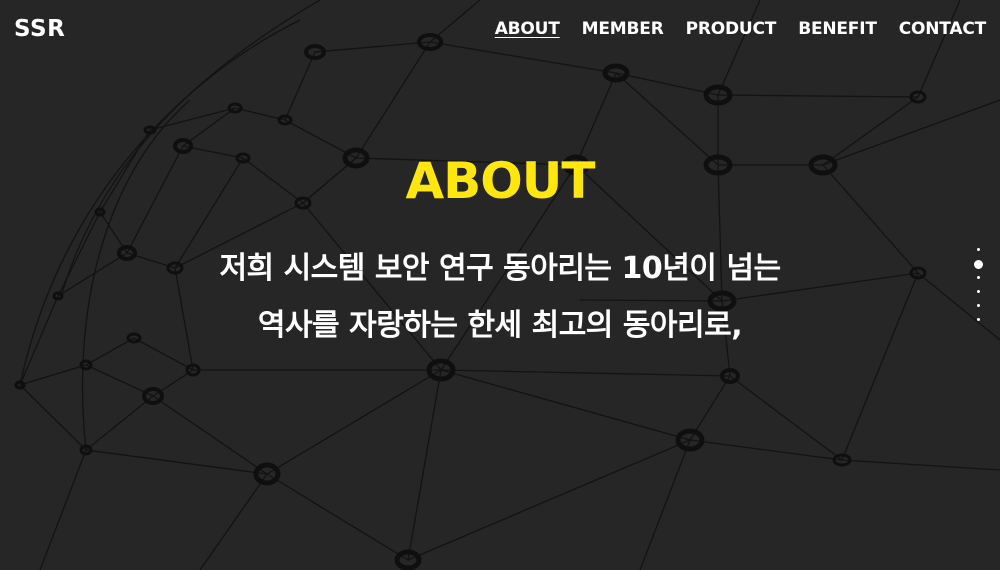 The height and width of the screenshot is (570, 1000). Describe the element at coordinates (500, 268) in the screenshot. I see `hero-text-line-1: 저희 시스템 보안 연구 동아리는 10년이 넘는` at that location.